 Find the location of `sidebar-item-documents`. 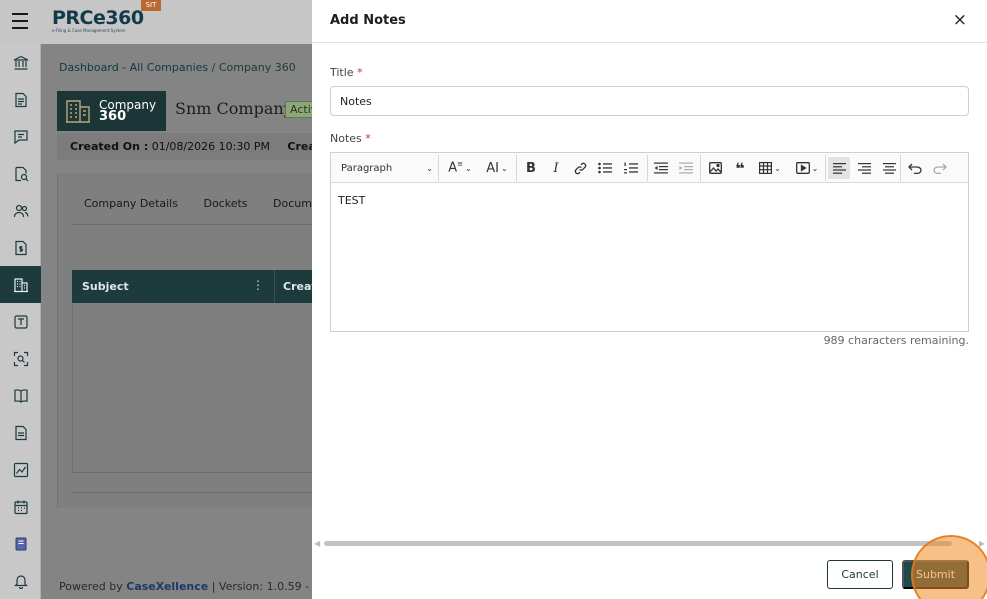

sidebar-item-documents is located at coordinates (20, 99).